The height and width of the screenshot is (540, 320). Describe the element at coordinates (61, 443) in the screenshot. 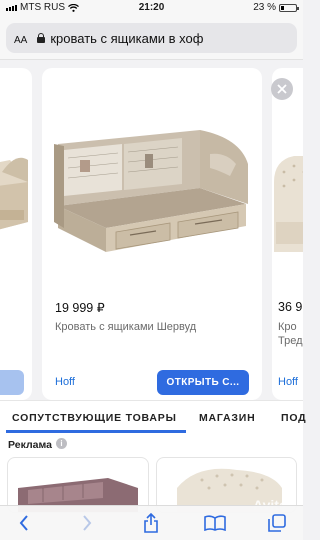

I see `info-icon: i` at that location.